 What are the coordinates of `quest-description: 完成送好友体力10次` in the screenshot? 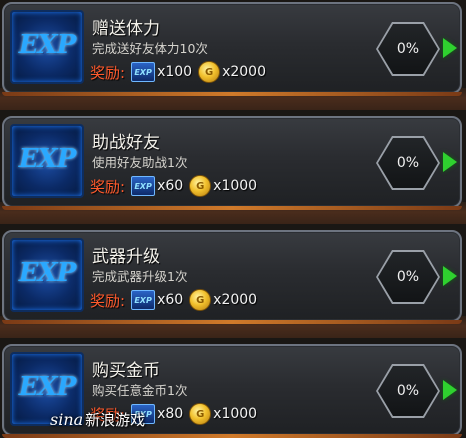 It's located at (150, 48).